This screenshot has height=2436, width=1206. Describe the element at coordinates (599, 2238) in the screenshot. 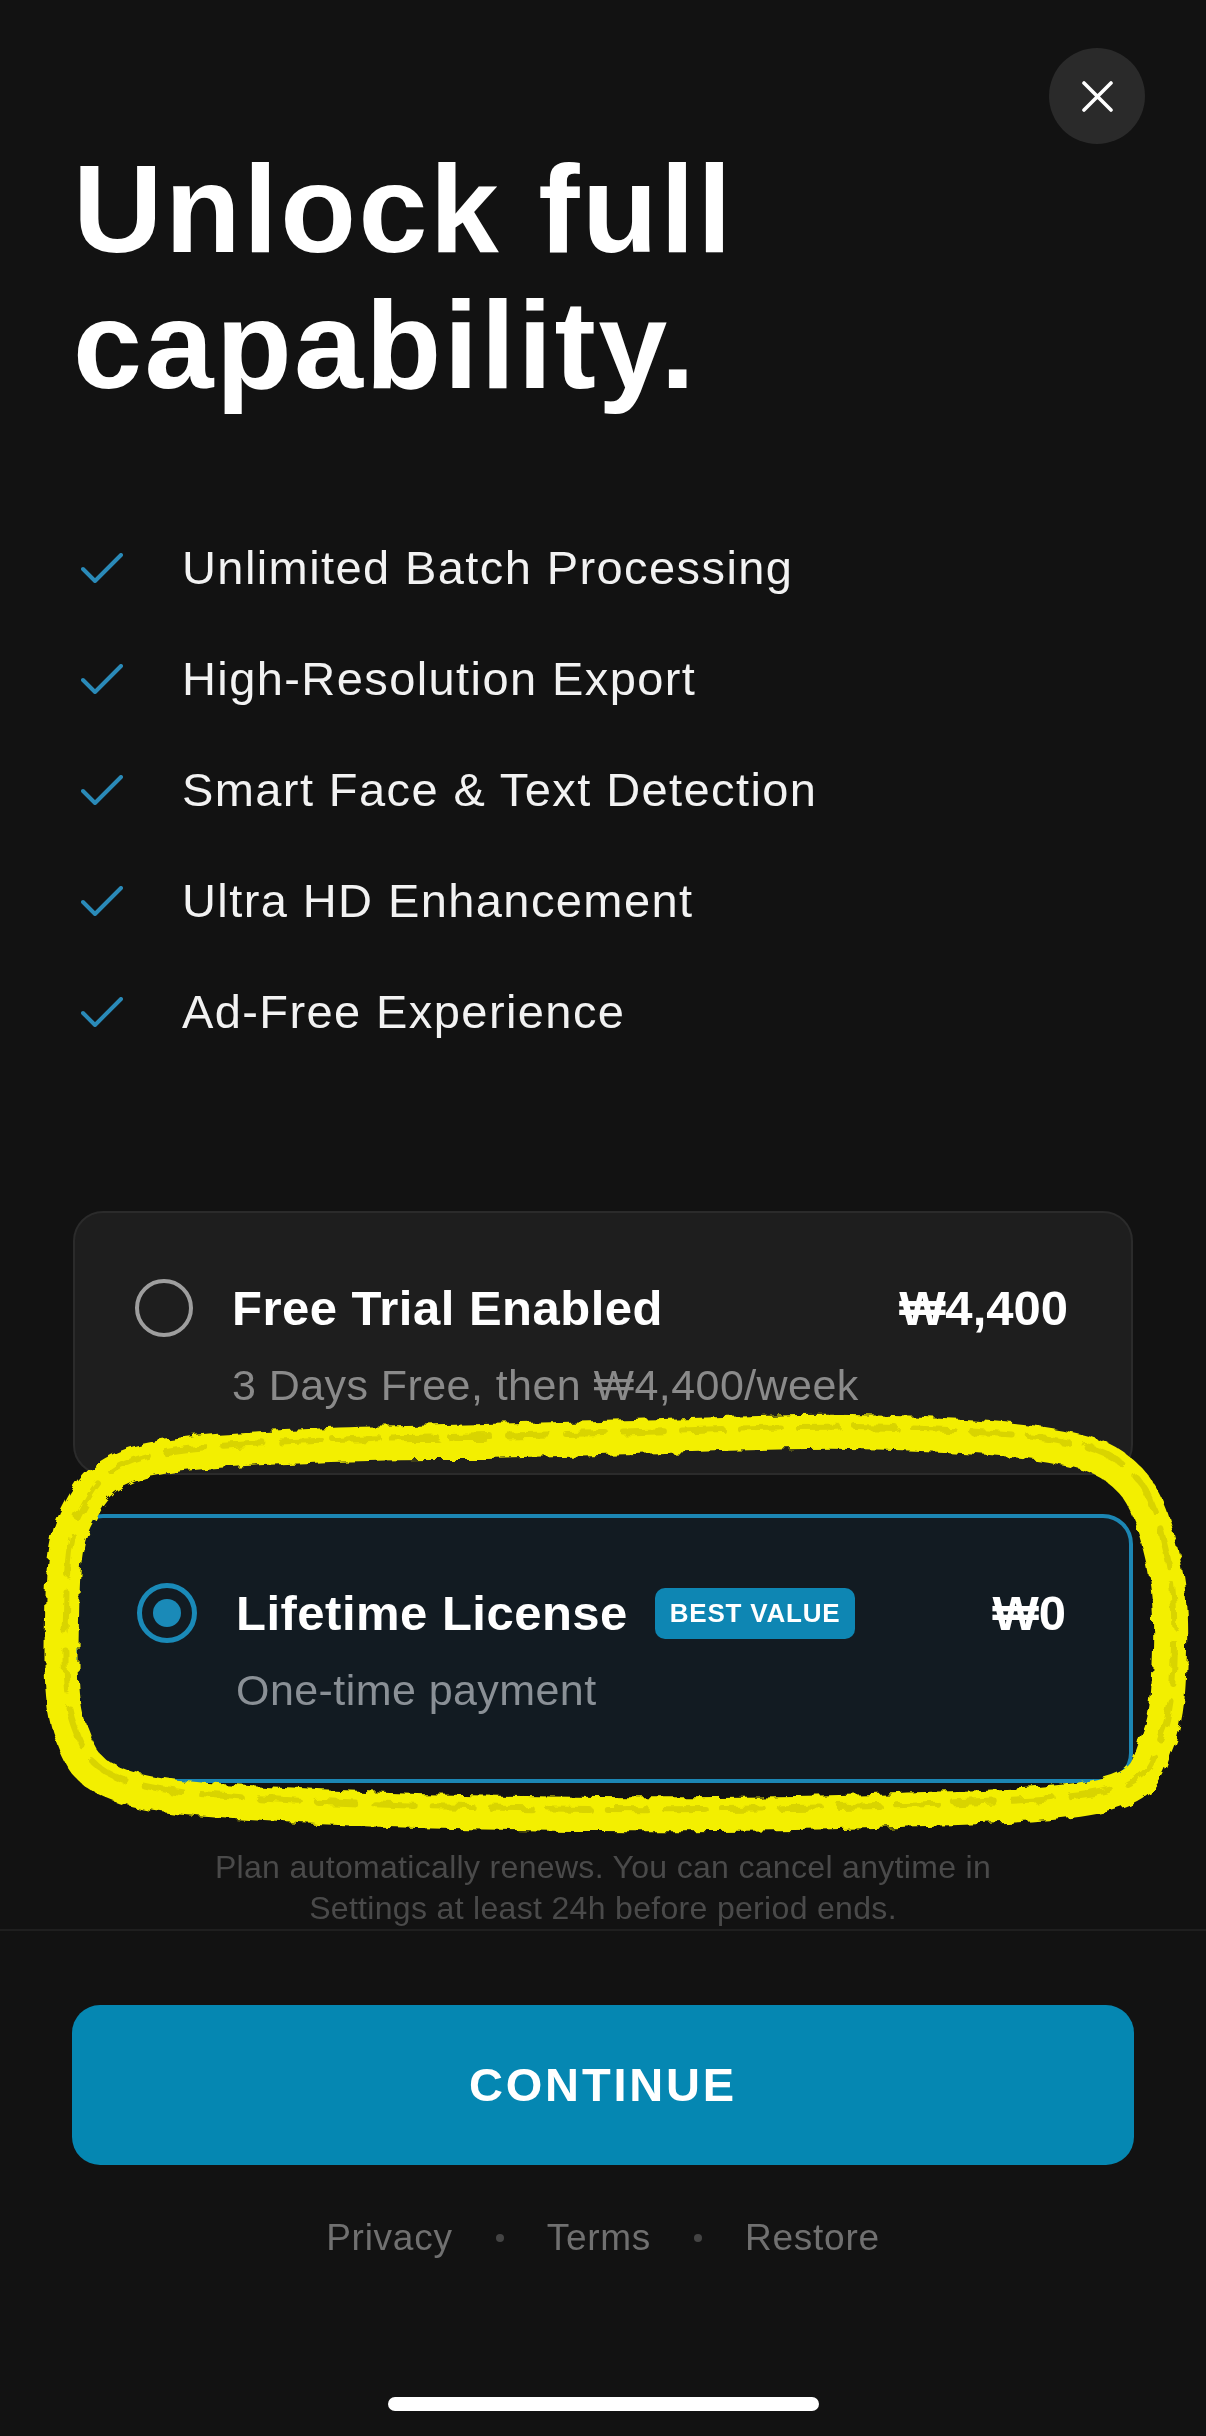

I see `footer-link: Terms` at that location.